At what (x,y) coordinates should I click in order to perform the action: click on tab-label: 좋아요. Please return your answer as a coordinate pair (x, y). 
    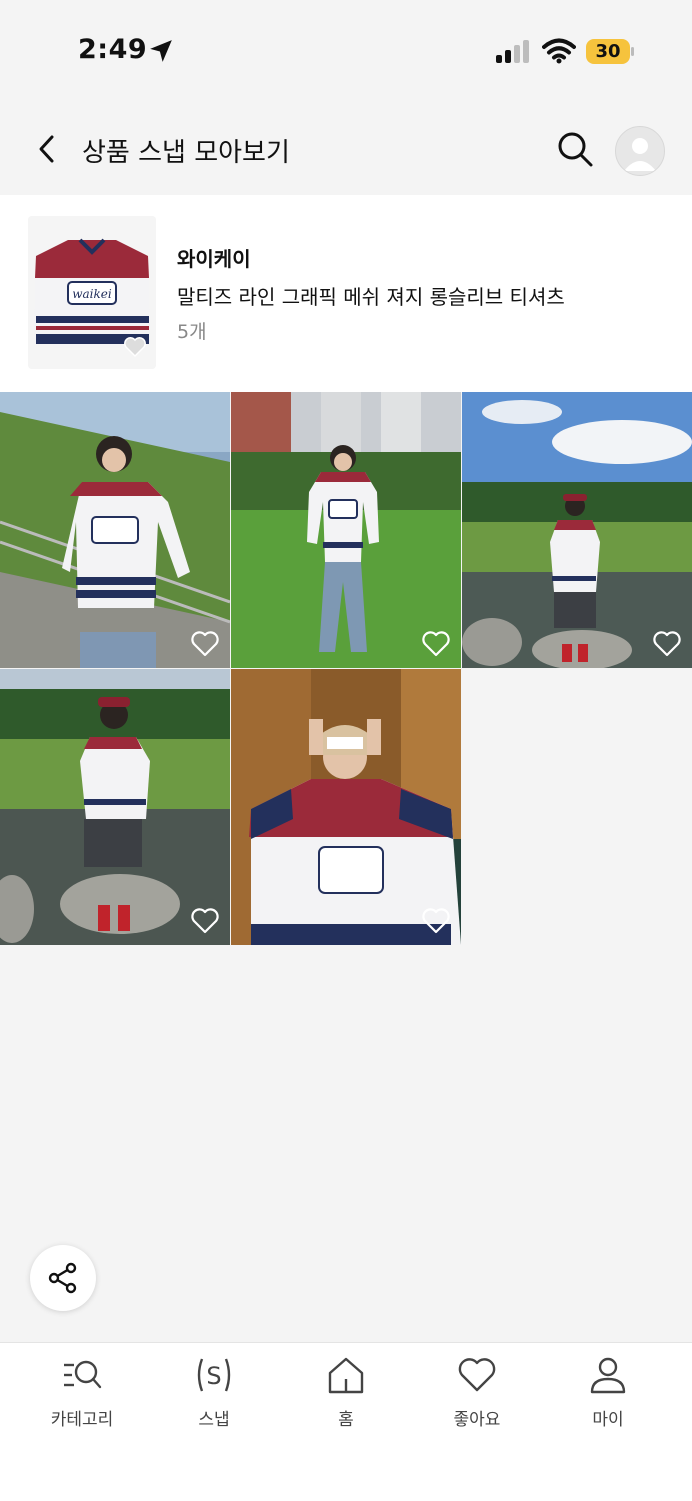
    Looking at the image, I should click on (477, 1420).